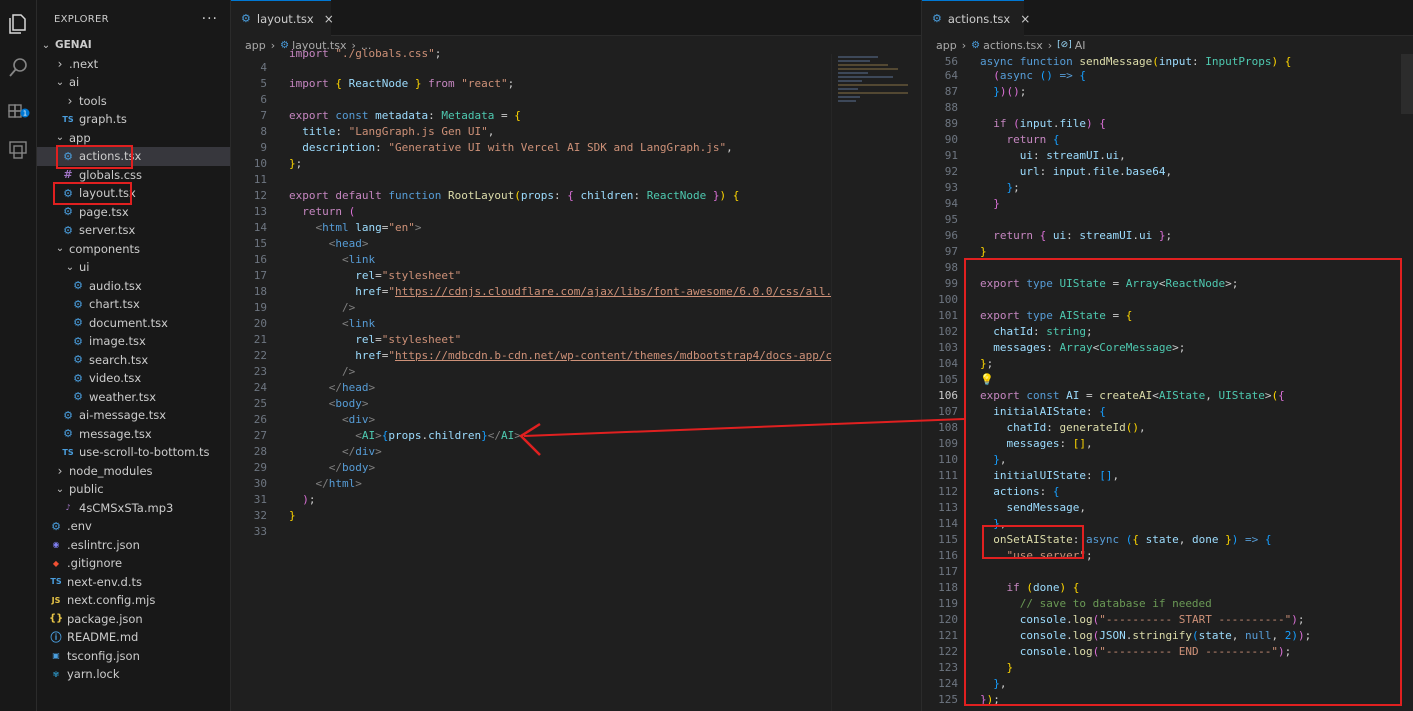  I want to click on tree-file: ⚙ chart.tsx, so click(133, 304).